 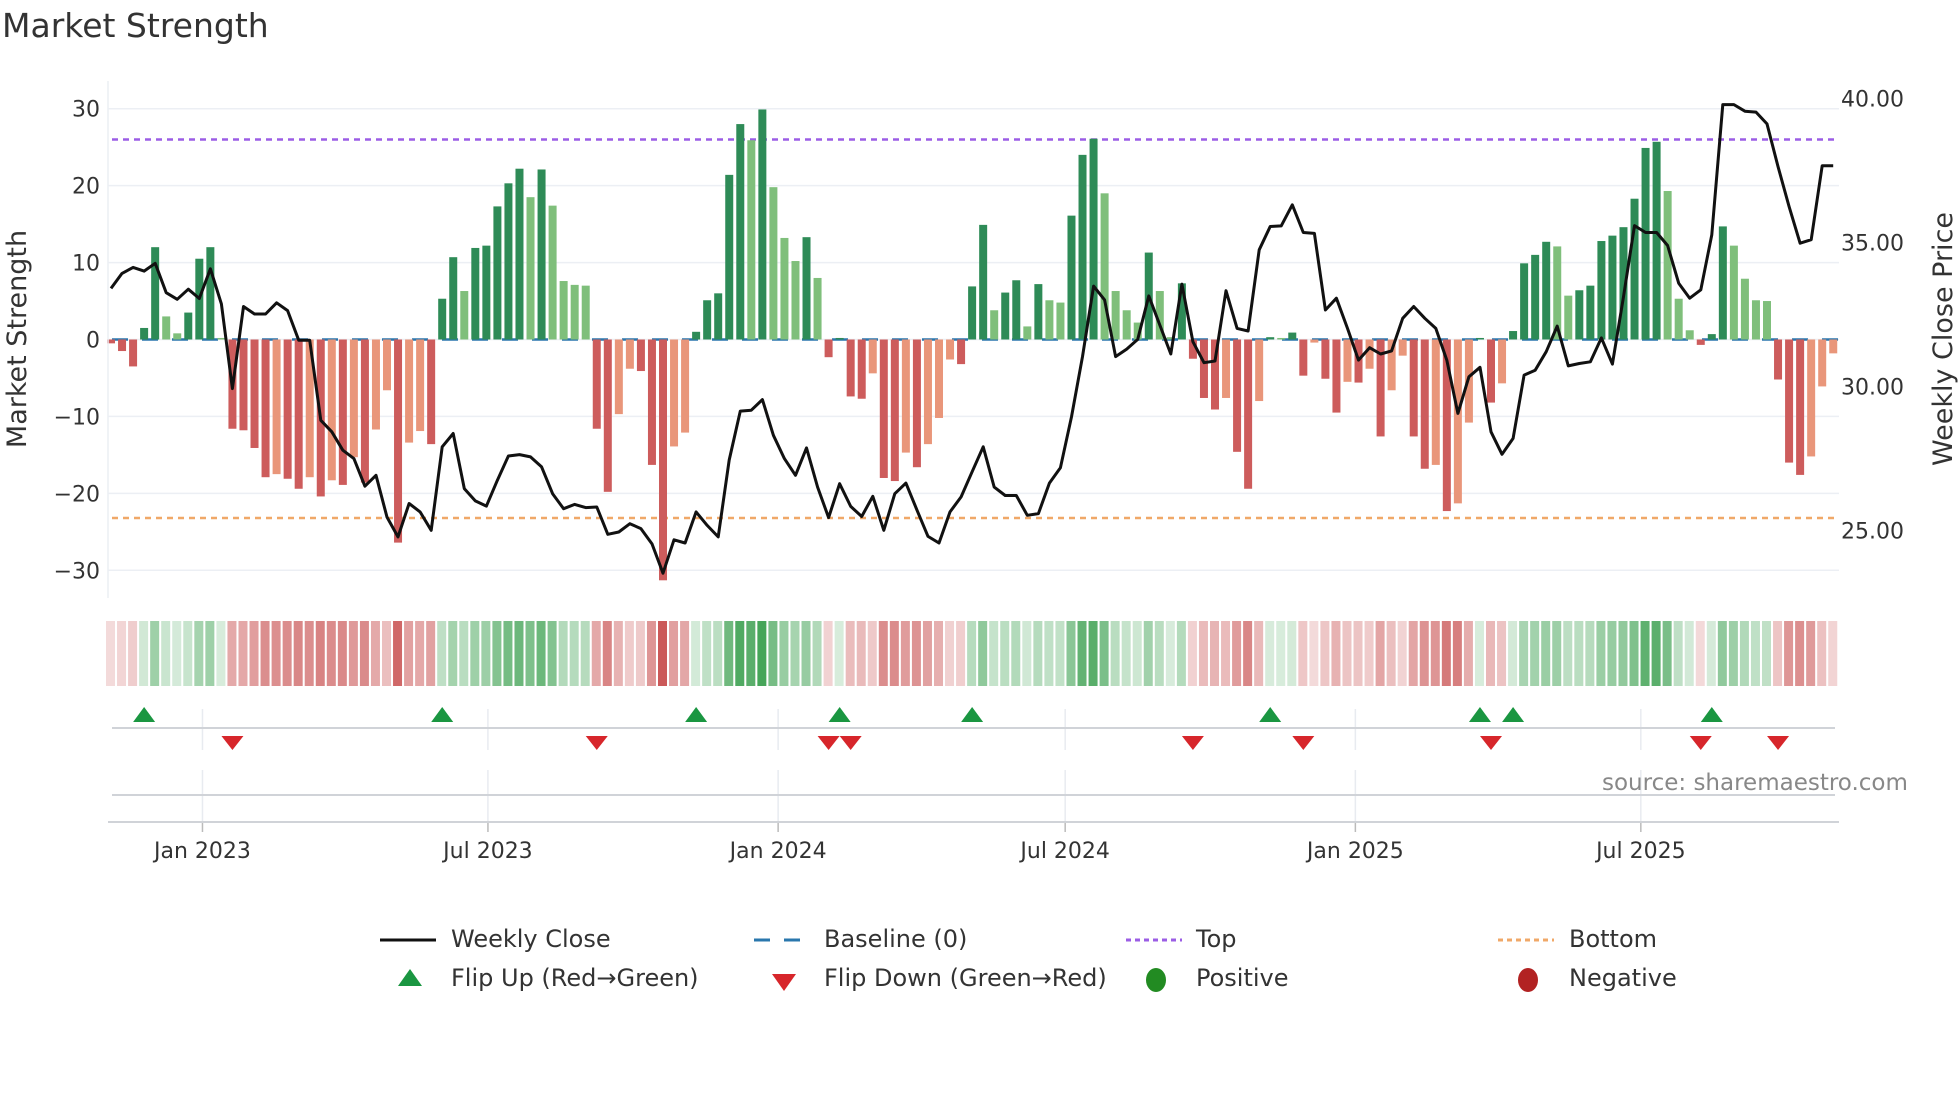 What do you see at coordinates (782, 940) in the screenshot?
I see `legend-baseline-swatch` at bounding box center [782, 940].